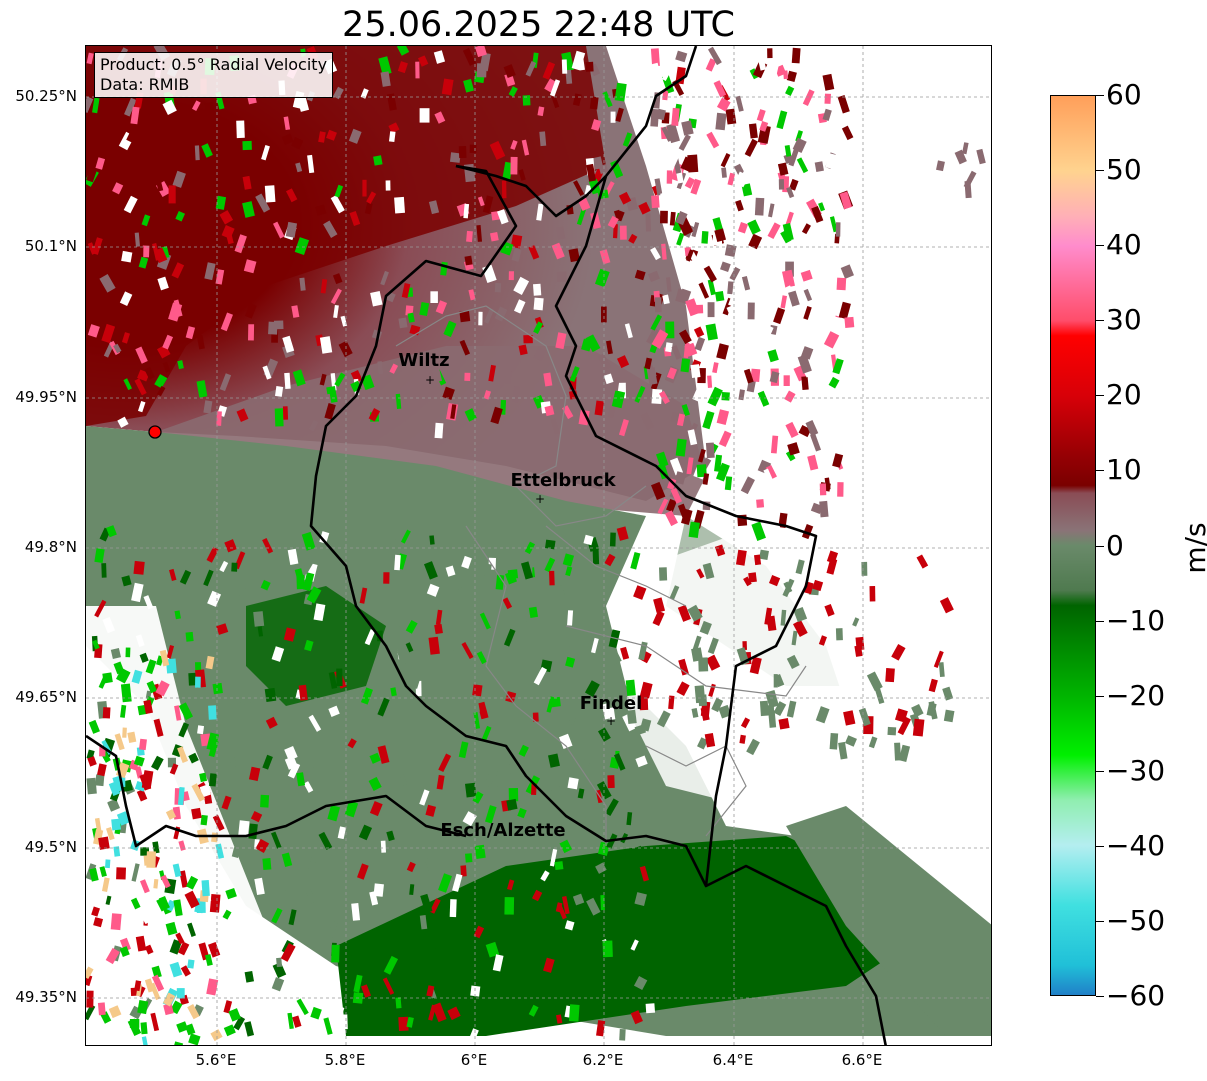 The height and width of the screenshot is (1081, 1207). Describe the element at coordinates (563, 480) in the screenshot. I see `city-label-ettelbruck: Ettelbruck` at that location.